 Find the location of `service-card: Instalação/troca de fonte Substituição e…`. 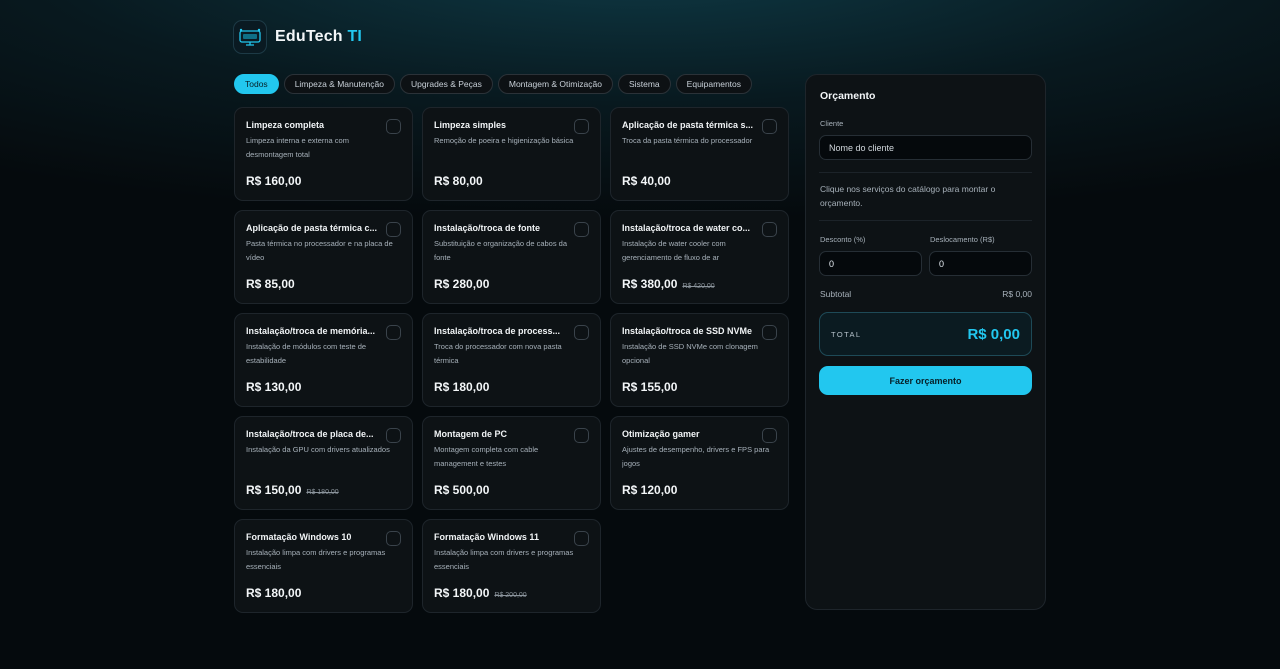

service-card: Instalação/troca de fonte Substituição e… is located at coordinates (511, 257).